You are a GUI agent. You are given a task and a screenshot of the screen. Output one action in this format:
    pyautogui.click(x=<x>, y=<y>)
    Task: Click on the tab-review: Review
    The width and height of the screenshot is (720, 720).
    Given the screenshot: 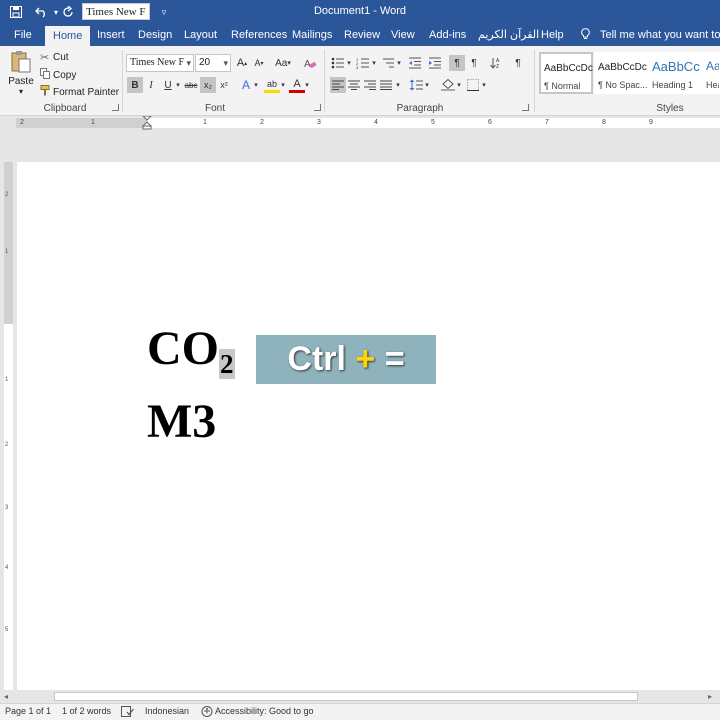 What is the action you would take?
    pyautogui.click(x=362, y=35)
    